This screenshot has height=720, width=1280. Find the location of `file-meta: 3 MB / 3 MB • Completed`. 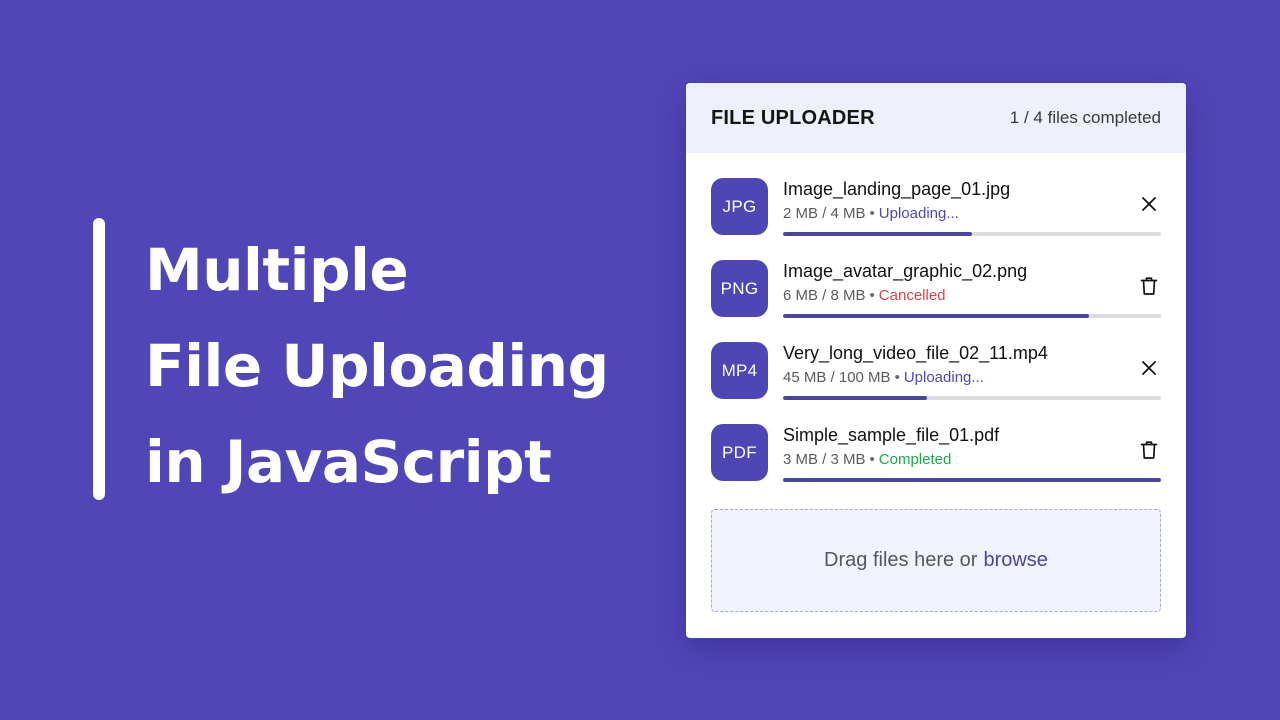

file-meta: 3 MB / 3 MB • Completed is located at coordinates (972, 460).